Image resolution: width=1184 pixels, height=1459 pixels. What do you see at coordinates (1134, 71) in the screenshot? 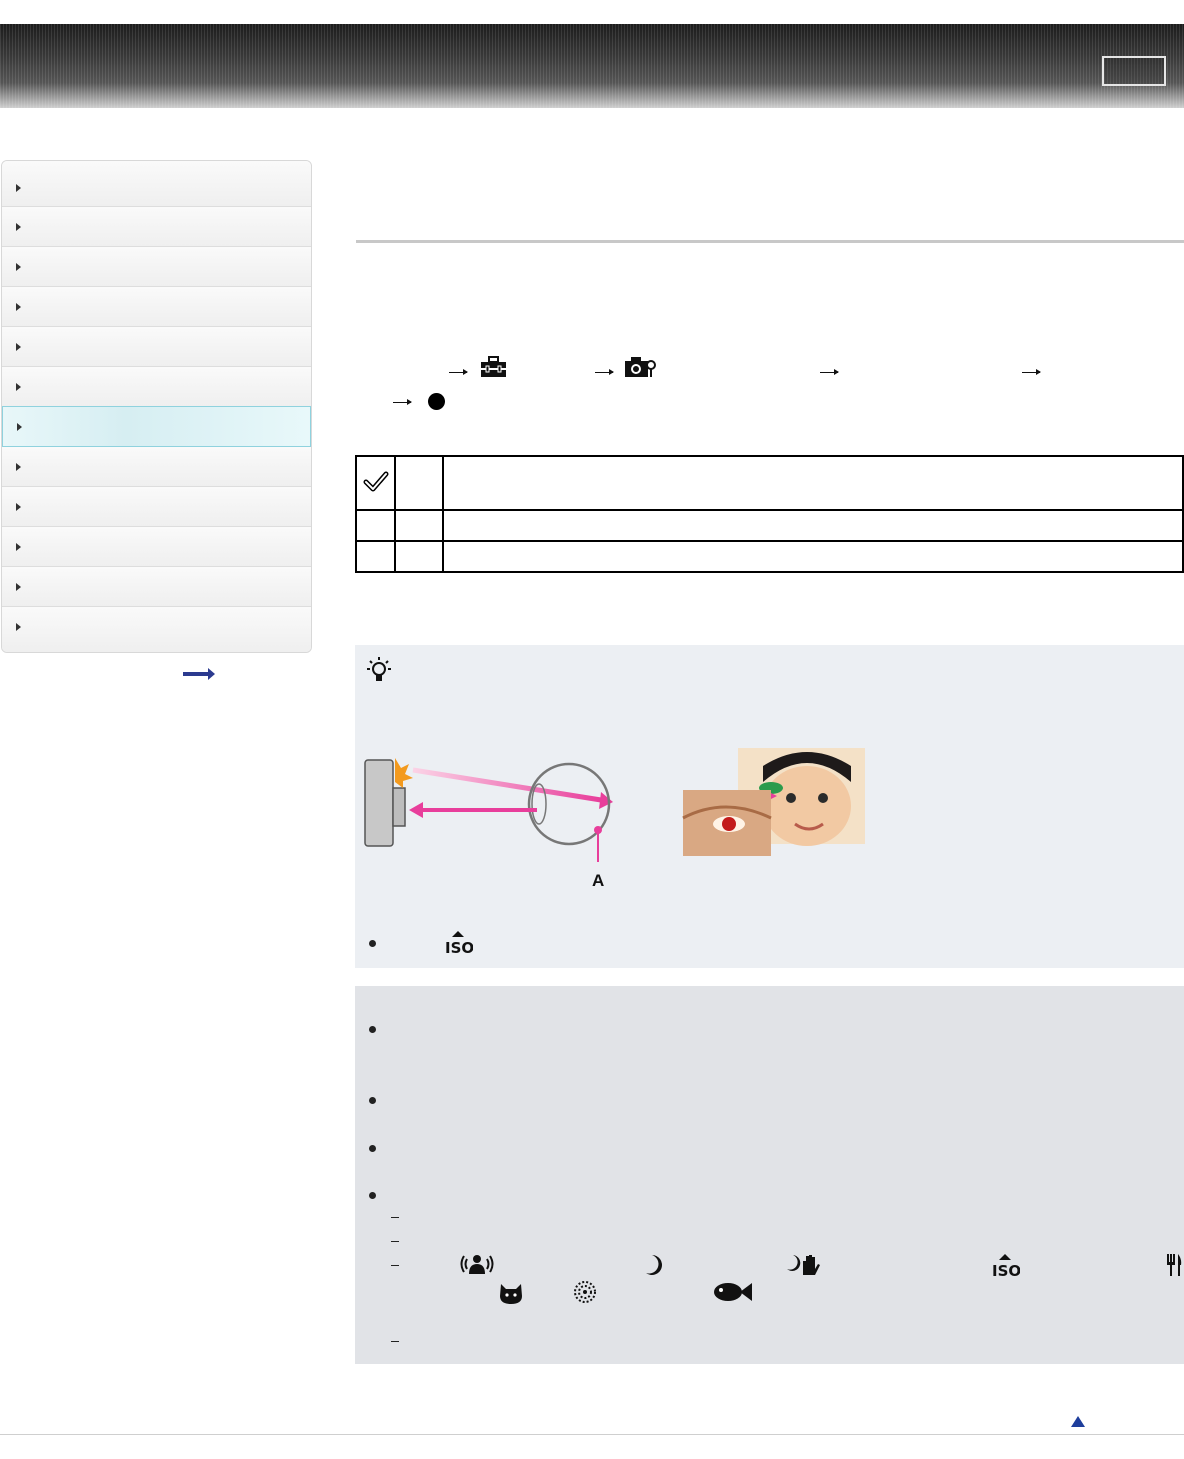
I see `top-button` at bounding box center [1134, 71].